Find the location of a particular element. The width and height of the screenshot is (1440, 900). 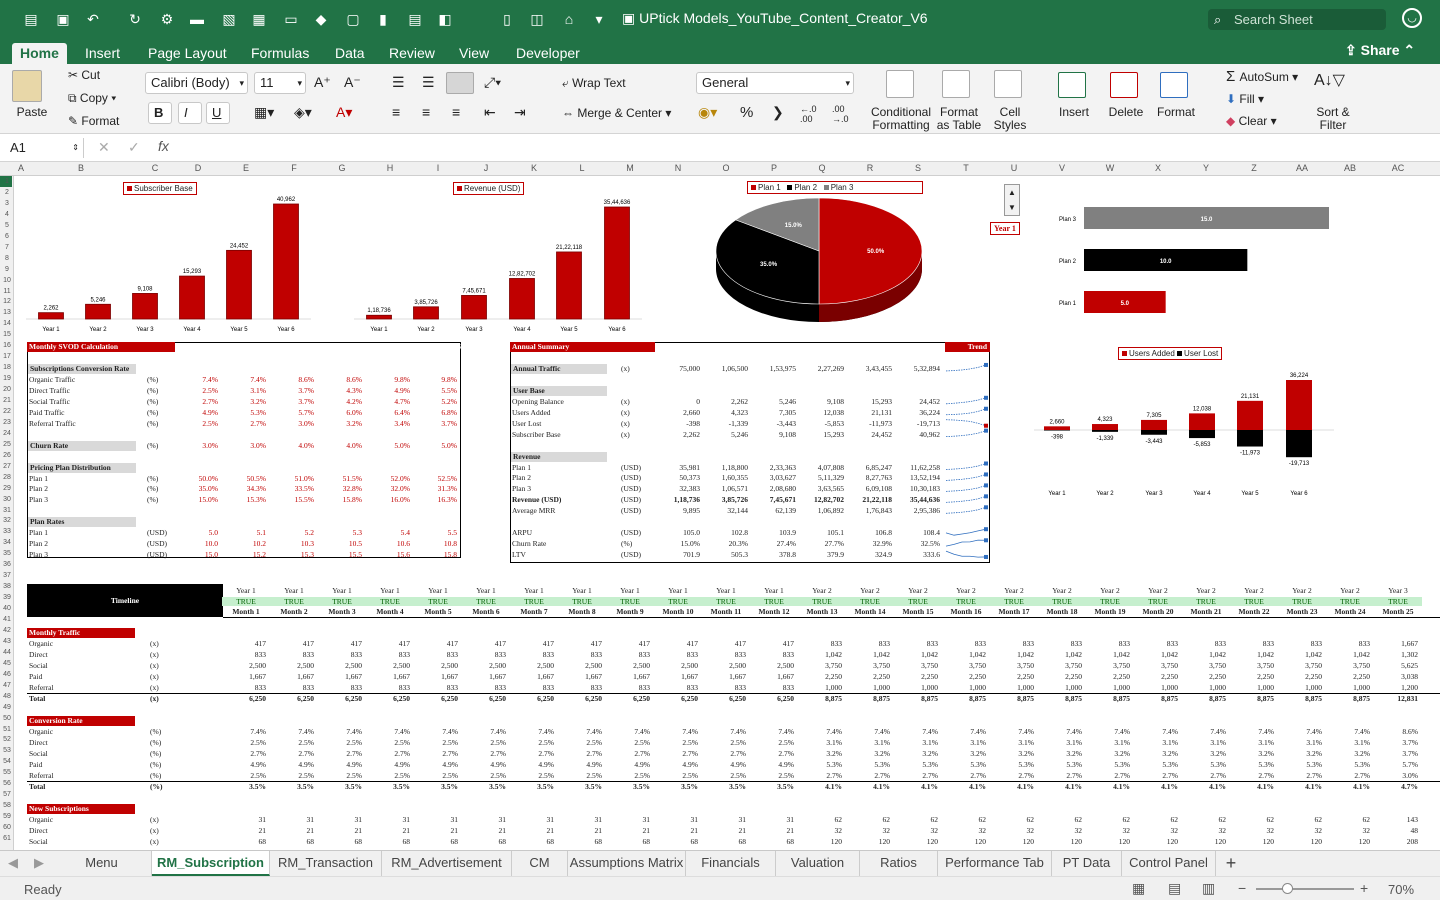

fill-button: ⬇ Fill ▾ is located at coordinates (1245, 99).